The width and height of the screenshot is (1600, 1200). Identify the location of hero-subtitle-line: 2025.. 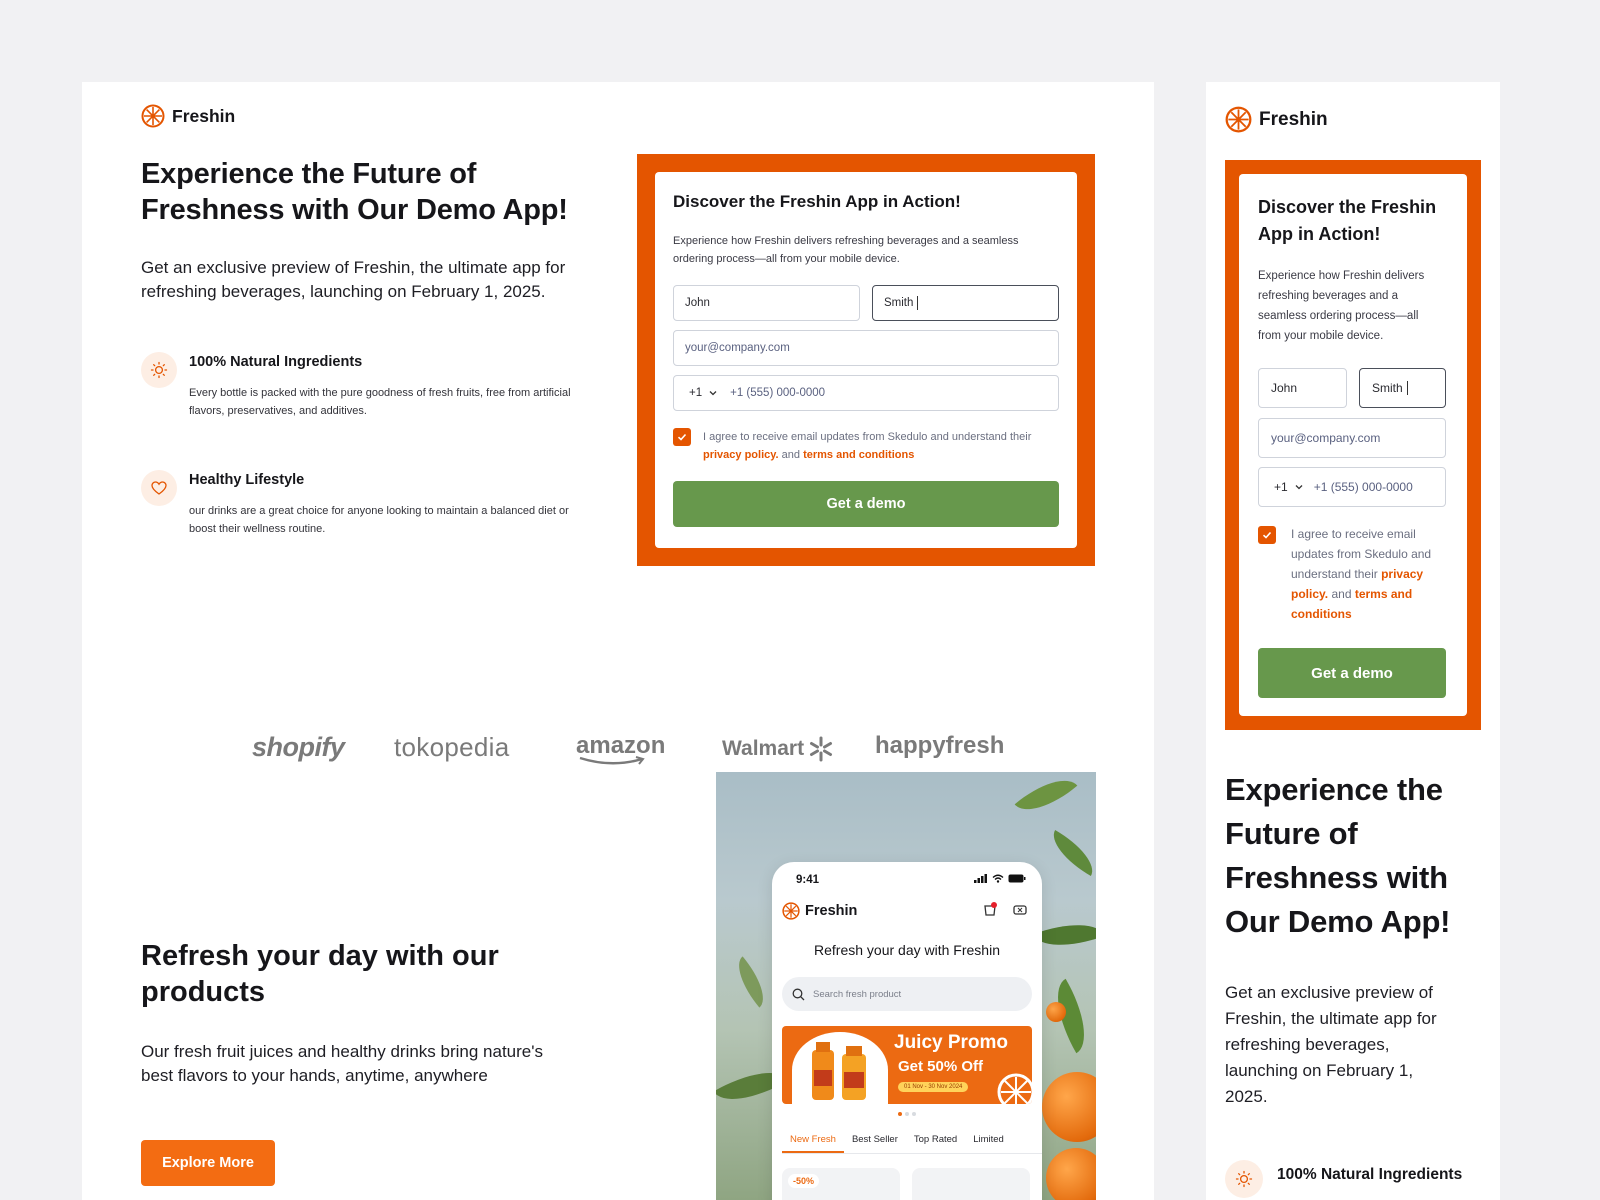
(1246, 1096).